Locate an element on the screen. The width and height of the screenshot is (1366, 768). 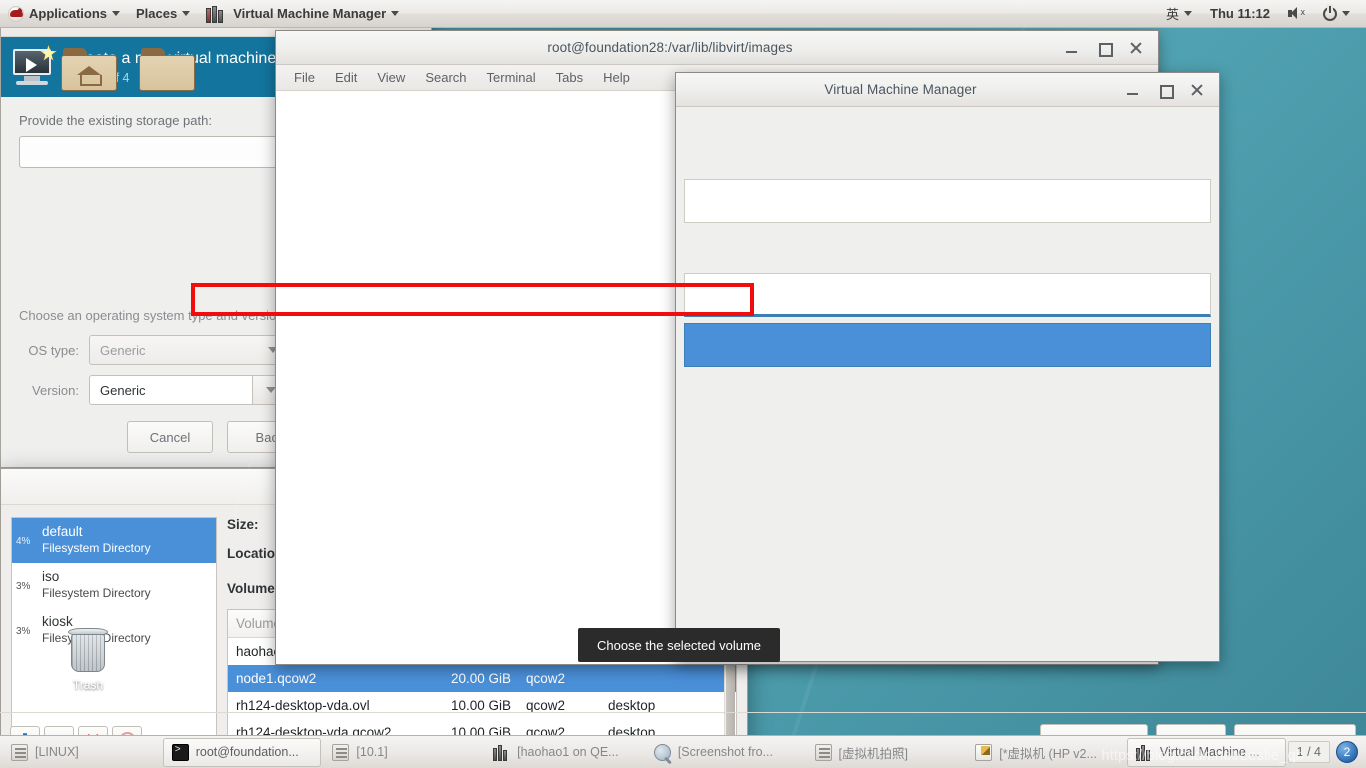
redhat-logo-icon is located at coordinates (16, 13).